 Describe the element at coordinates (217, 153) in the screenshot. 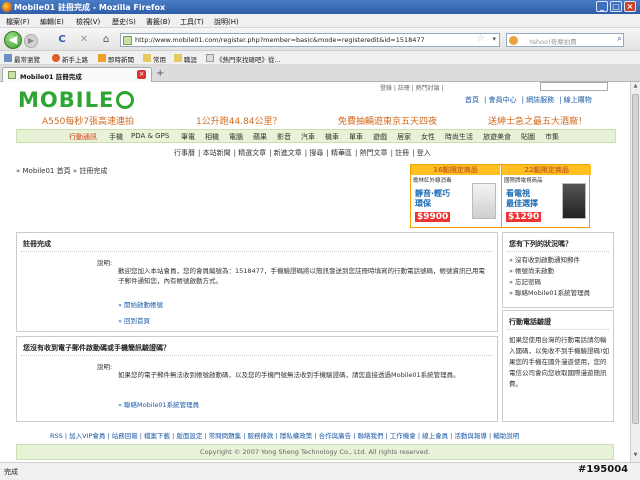

I see `subnav-news: 本站新聞` at that location.